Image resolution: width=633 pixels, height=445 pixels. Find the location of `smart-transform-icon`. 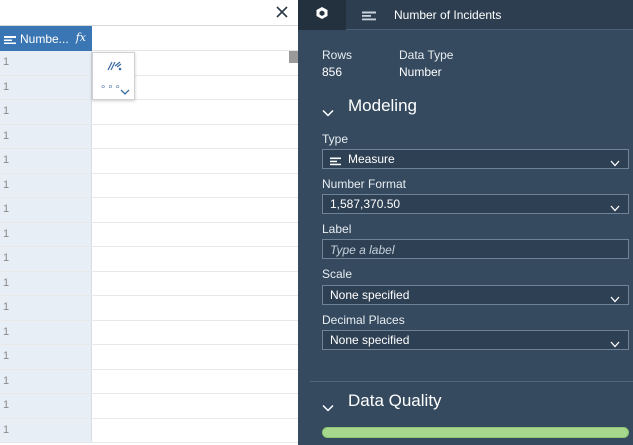

smart-transform-icon is located at coordinates (114, 66).